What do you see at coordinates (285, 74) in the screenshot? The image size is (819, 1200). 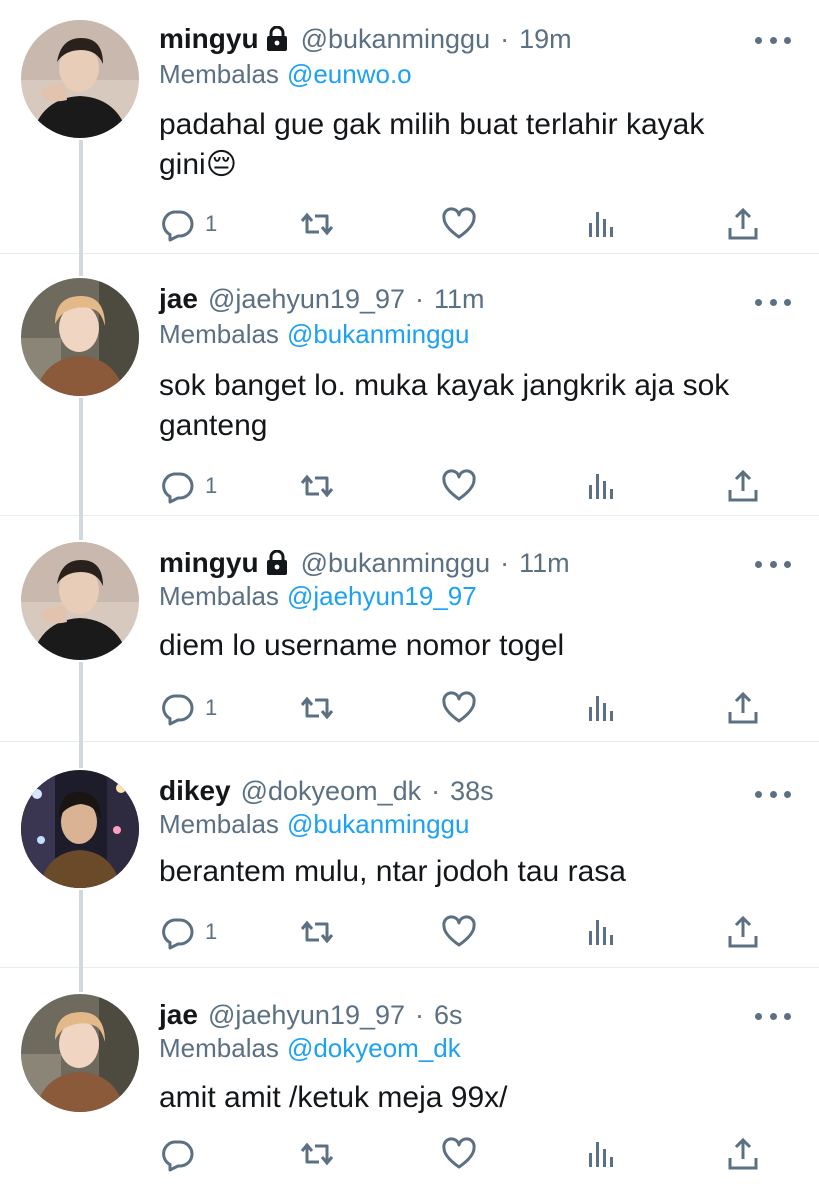 I see `reply-context: Membalas @eunwo.o` at bounding box center [285, 74].